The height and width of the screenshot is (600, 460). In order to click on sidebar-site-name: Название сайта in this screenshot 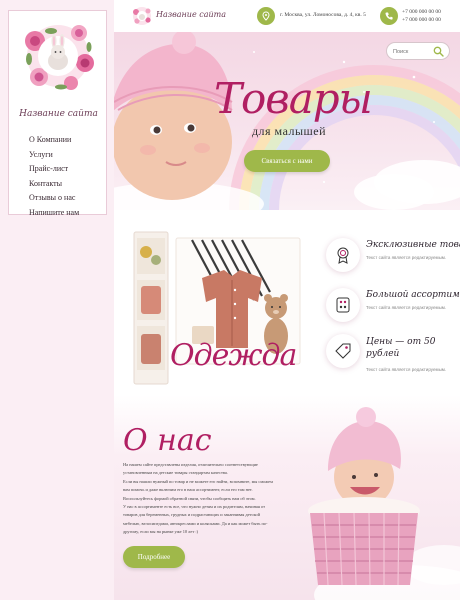, I will do `click(58, 114)`.